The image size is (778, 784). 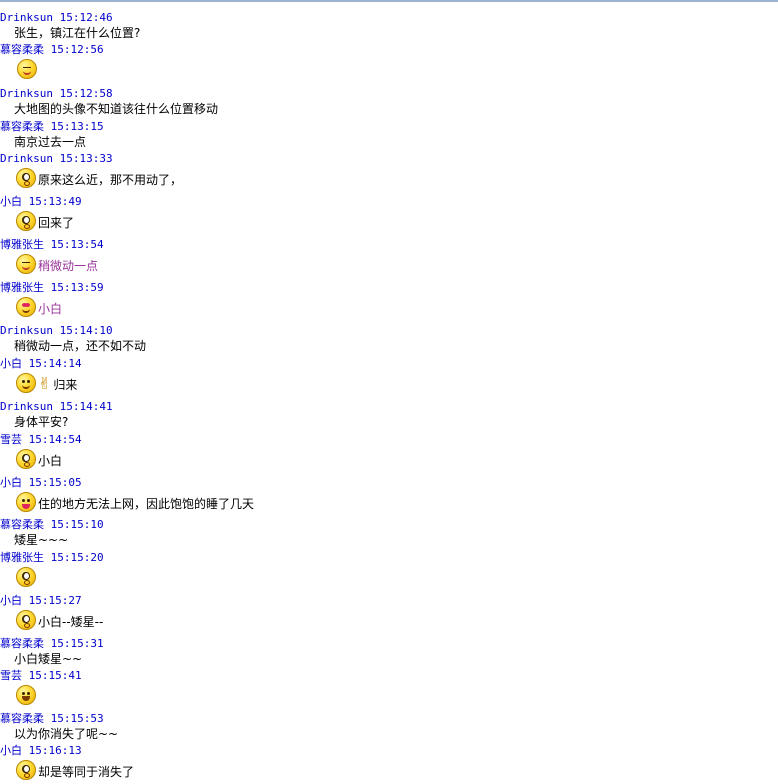 What do you see at coordinates (86, 17) in the screenshot?
I see `message-time: 15:12:46` at bounding box center [86, 17].